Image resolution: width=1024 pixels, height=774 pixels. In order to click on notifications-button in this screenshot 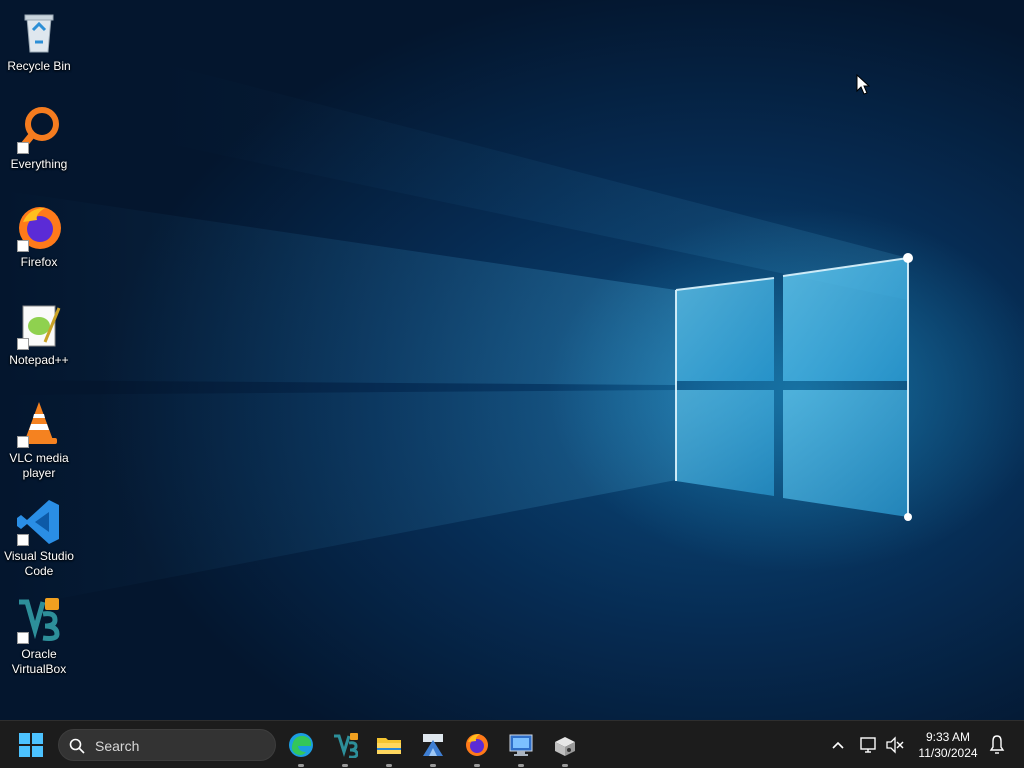, I will do `click(997, 745)`.